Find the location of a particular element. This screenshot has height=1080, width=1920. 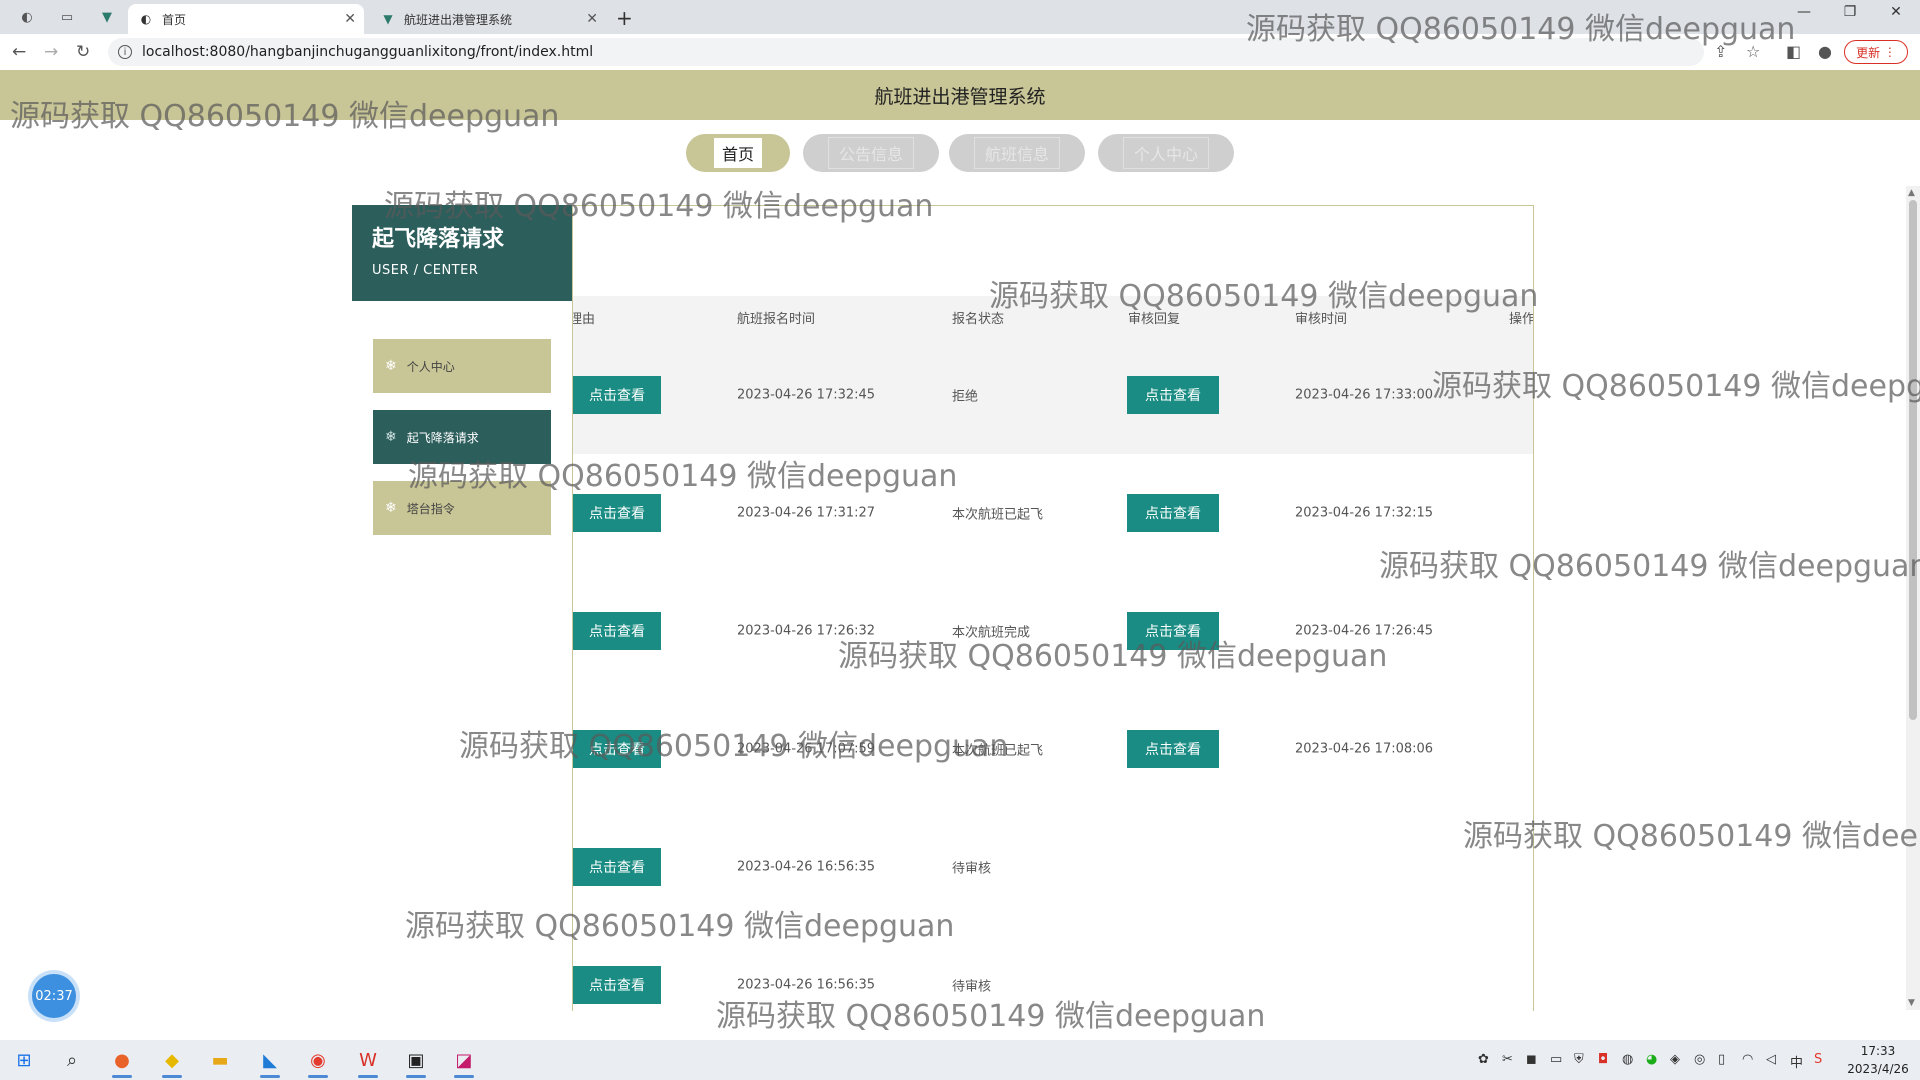

nav-personal-center-label: 个人中心 is located at coordinates (1165, 153).